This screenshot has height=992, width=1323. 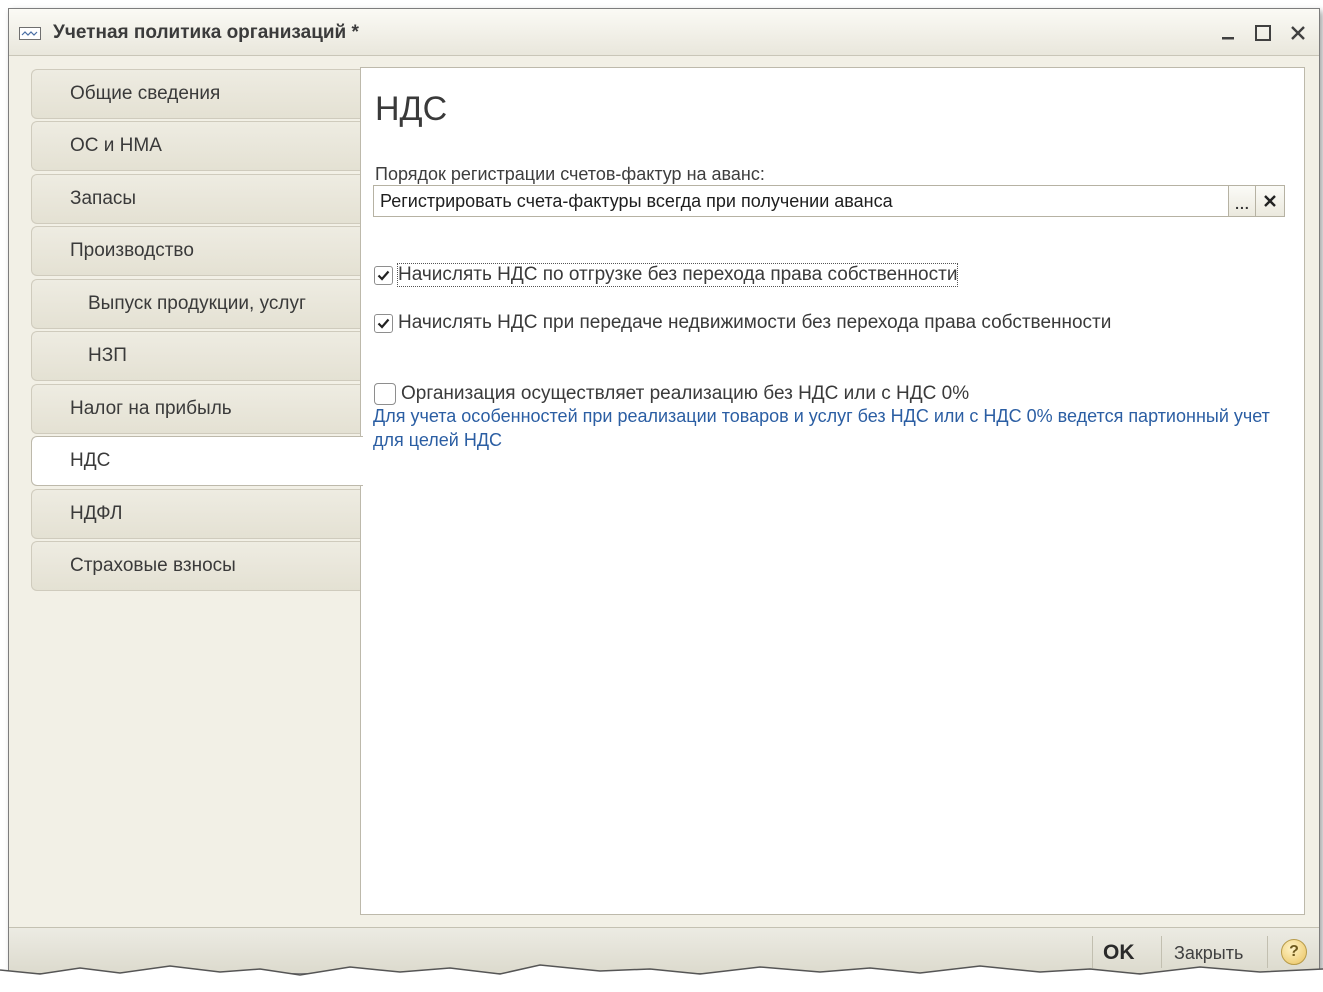 What do you see at coordinates (132, 250) in the screenshot?
I see `sidebar-item-label: Производство` at bounding box center [132, 250].